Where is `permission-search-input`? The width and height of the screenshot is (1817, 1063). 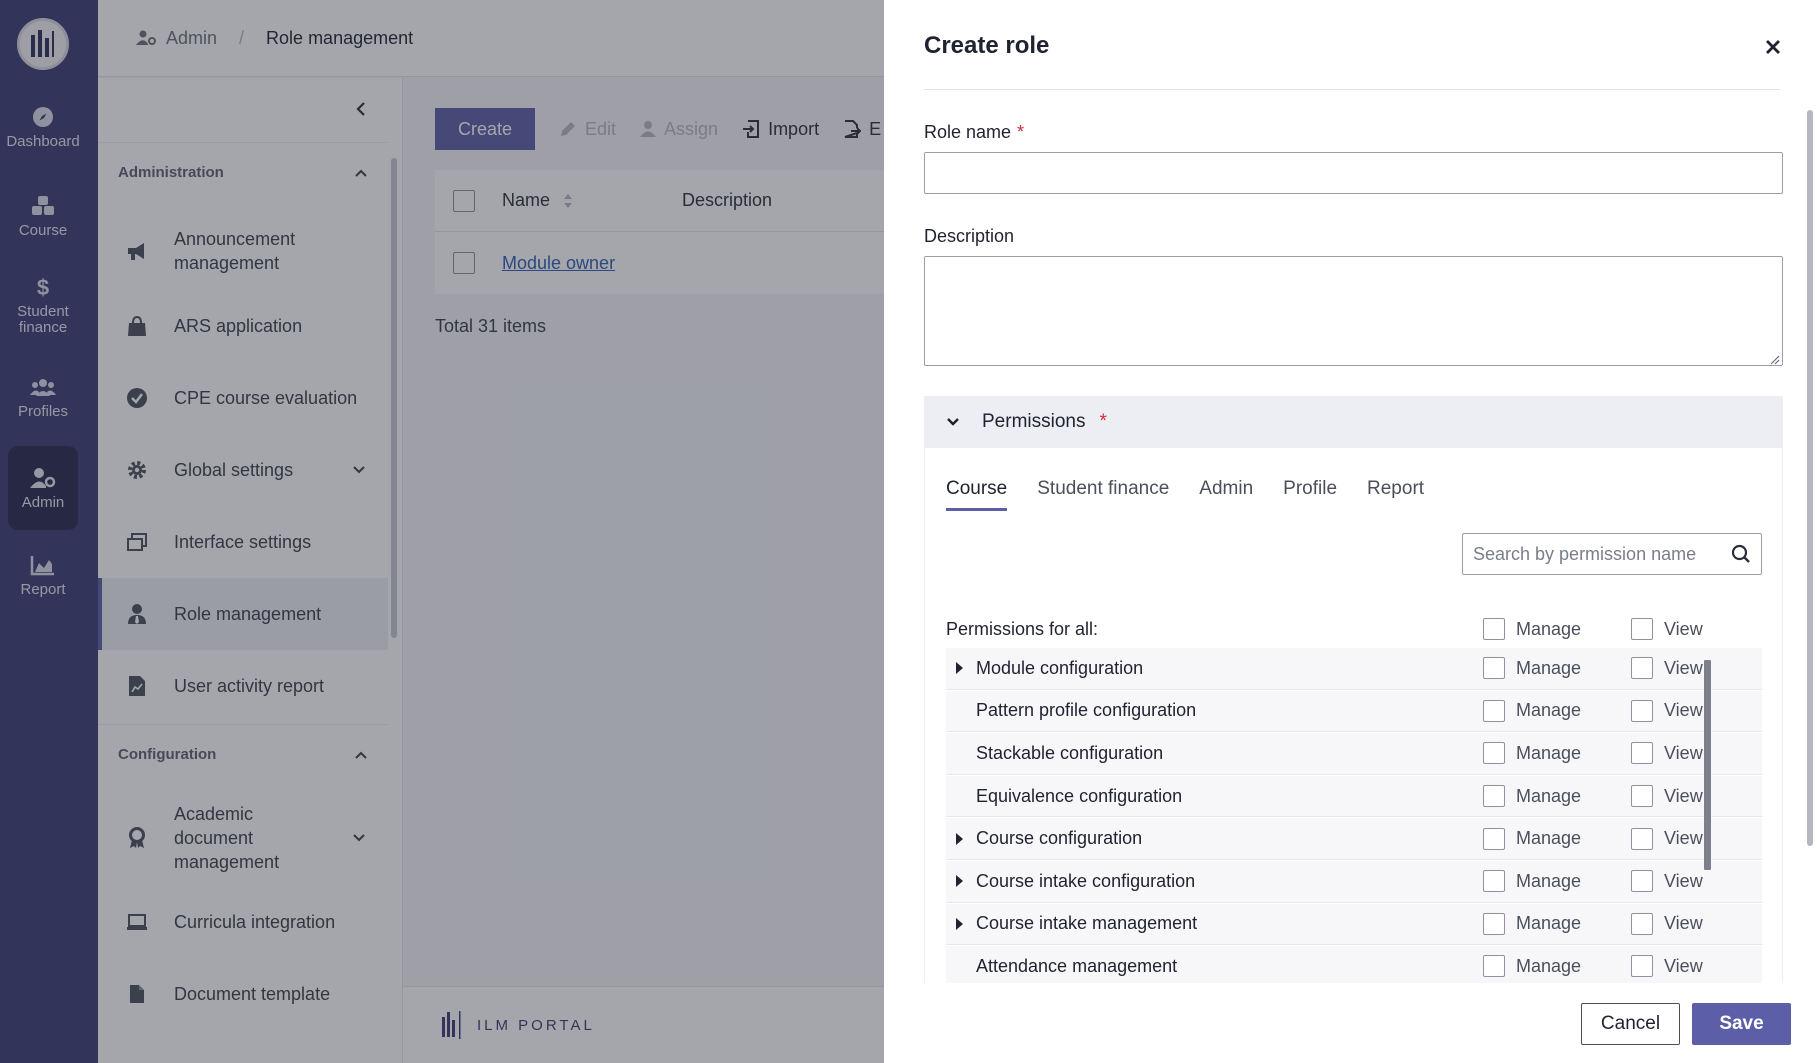 permission-search-input is located at coordinates (1602, 554).